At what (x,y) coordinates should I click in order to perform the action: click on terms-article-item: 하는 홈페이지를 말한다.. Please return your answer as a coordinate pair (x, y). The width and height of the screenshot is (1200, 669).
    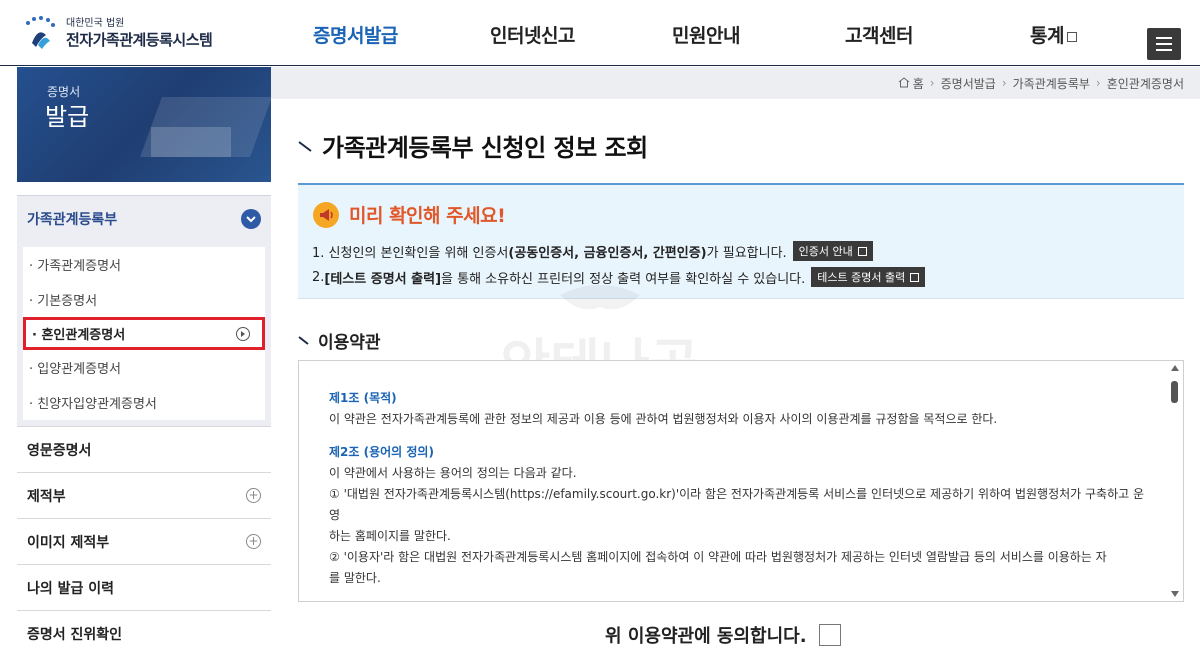
    Looking at the image, I should click on (390, 536).